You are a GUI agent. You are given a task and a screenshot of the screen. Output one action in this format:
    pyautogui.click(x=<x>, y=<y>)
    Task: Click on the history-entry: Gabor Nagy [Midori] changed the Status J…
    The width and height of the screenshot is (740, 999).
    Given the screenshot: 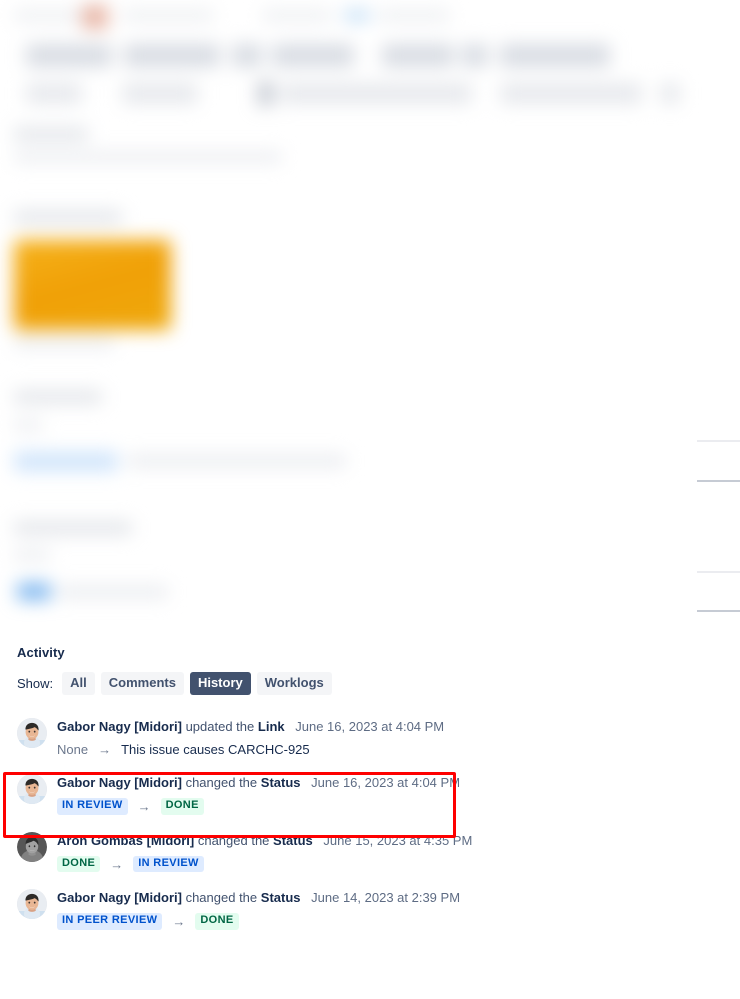 What is the action you would take?
    pyautogui.click(x=370, y=909)
    